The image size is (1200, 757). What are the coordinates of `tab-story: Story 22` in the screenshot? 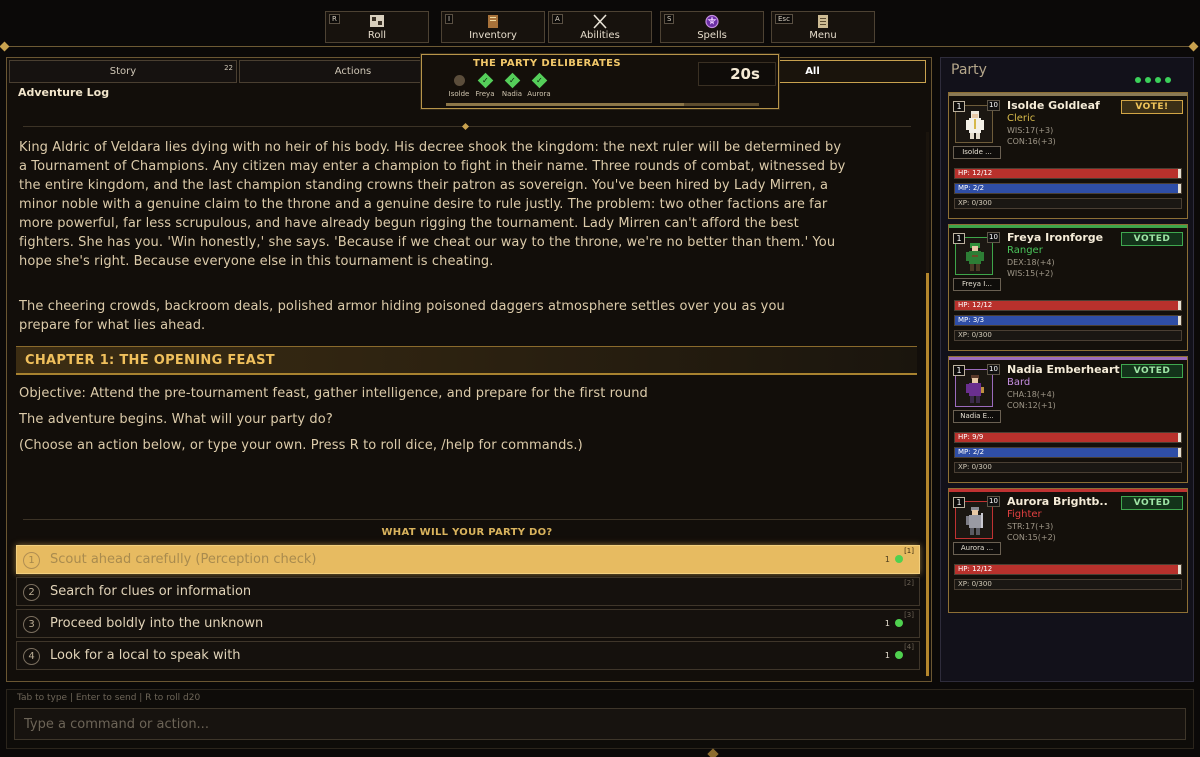 It's located at (123, 71).